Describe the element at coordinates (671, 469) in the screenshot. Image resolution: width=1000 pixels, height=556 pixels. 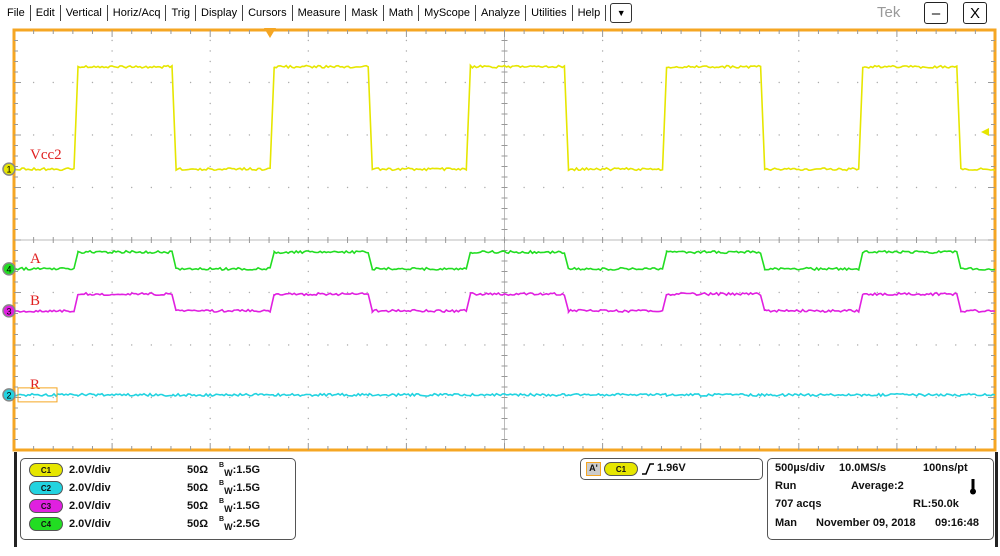
I see `trigger-panel: A' C1 1.96V` at that location.